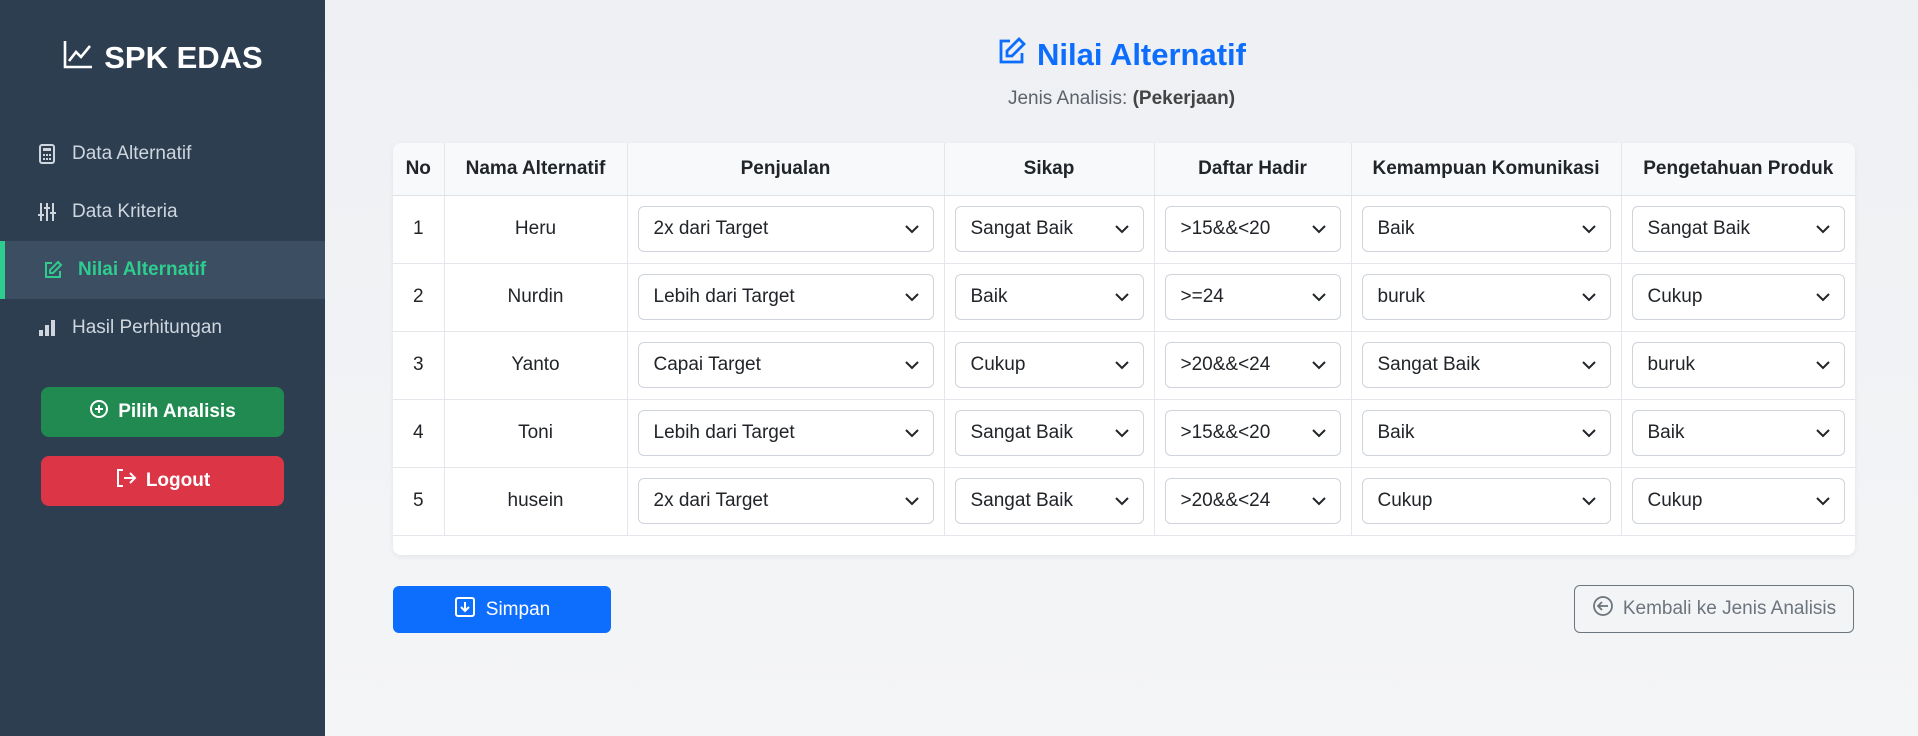 Image resolution: width=1918 pixels, height=736 pixels. I want to click on selected-value: >=24, so click(1202, 296).